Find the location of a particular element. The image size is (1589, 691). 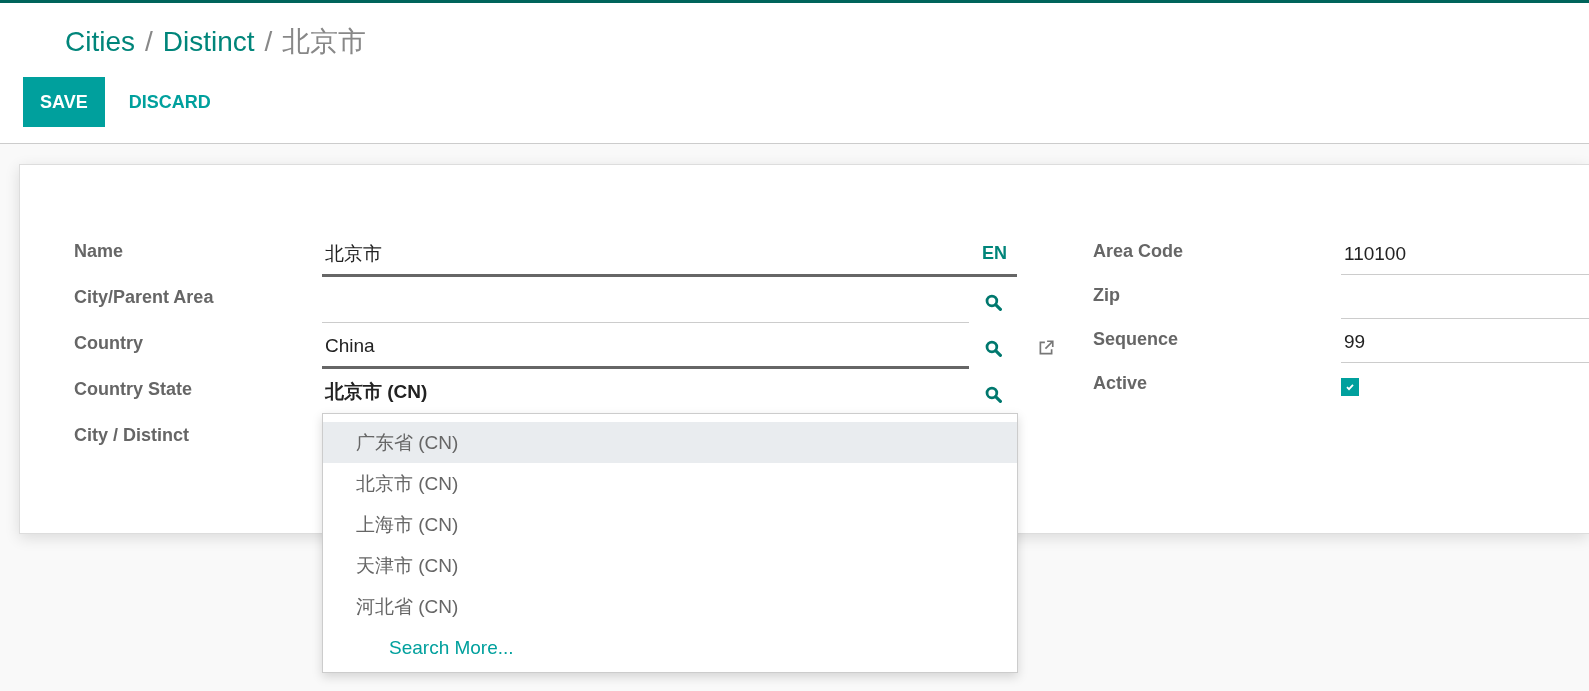

checkmark-icon is located at coordinates (1350, 387).